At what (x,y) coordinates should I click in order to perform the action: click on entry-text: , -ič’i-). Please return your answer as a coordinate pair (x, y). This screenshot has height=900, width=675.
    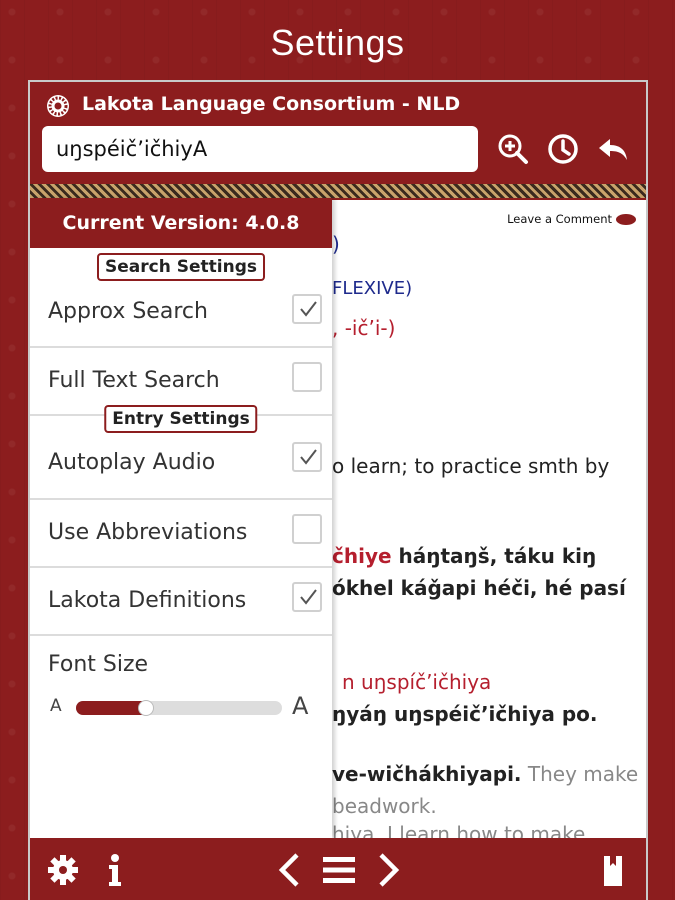
    Looking at the image, I should click on (364, 328).